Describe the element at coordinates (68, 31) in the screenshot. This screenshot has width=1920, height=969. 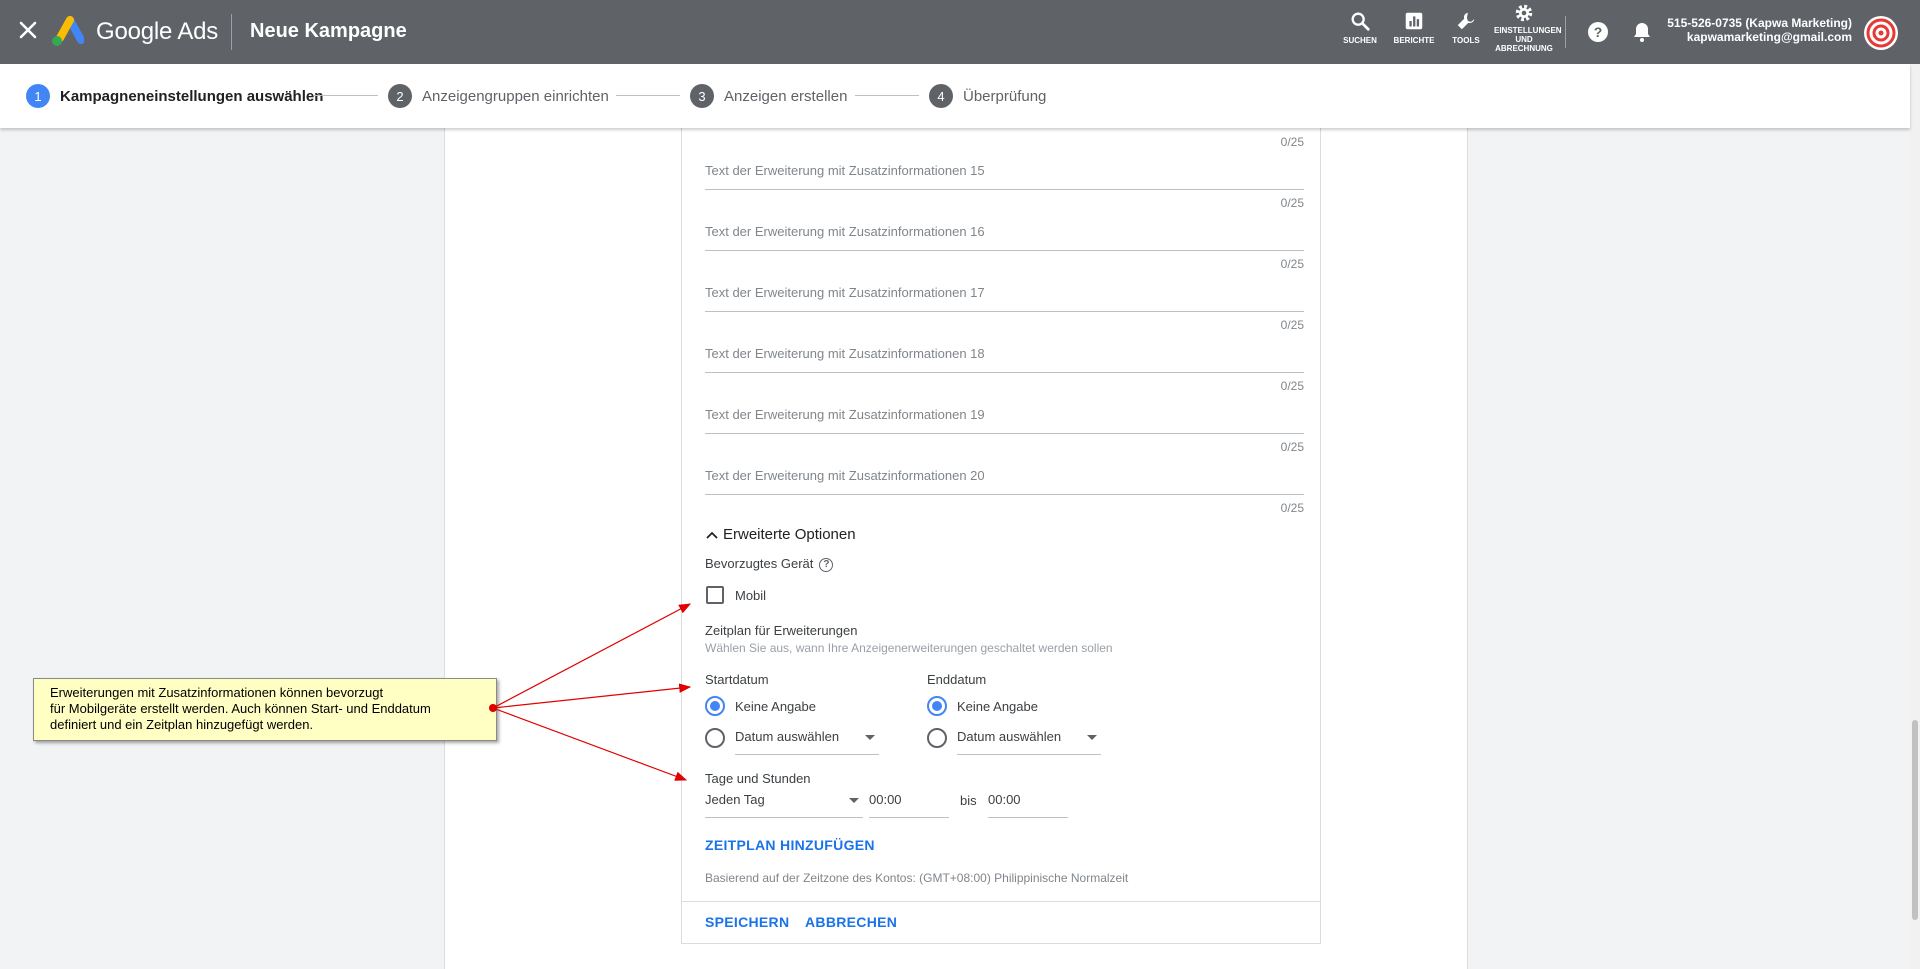
I see `google-ads-logo` at that location.